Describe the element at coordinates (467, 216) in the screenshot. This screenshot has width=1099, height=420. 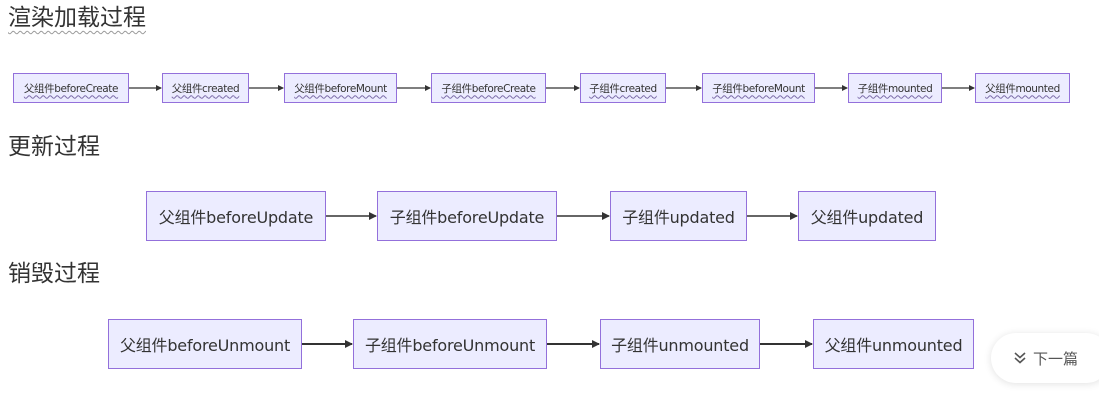
I see `flow-node: 子组件beforeUpdate` at that location.